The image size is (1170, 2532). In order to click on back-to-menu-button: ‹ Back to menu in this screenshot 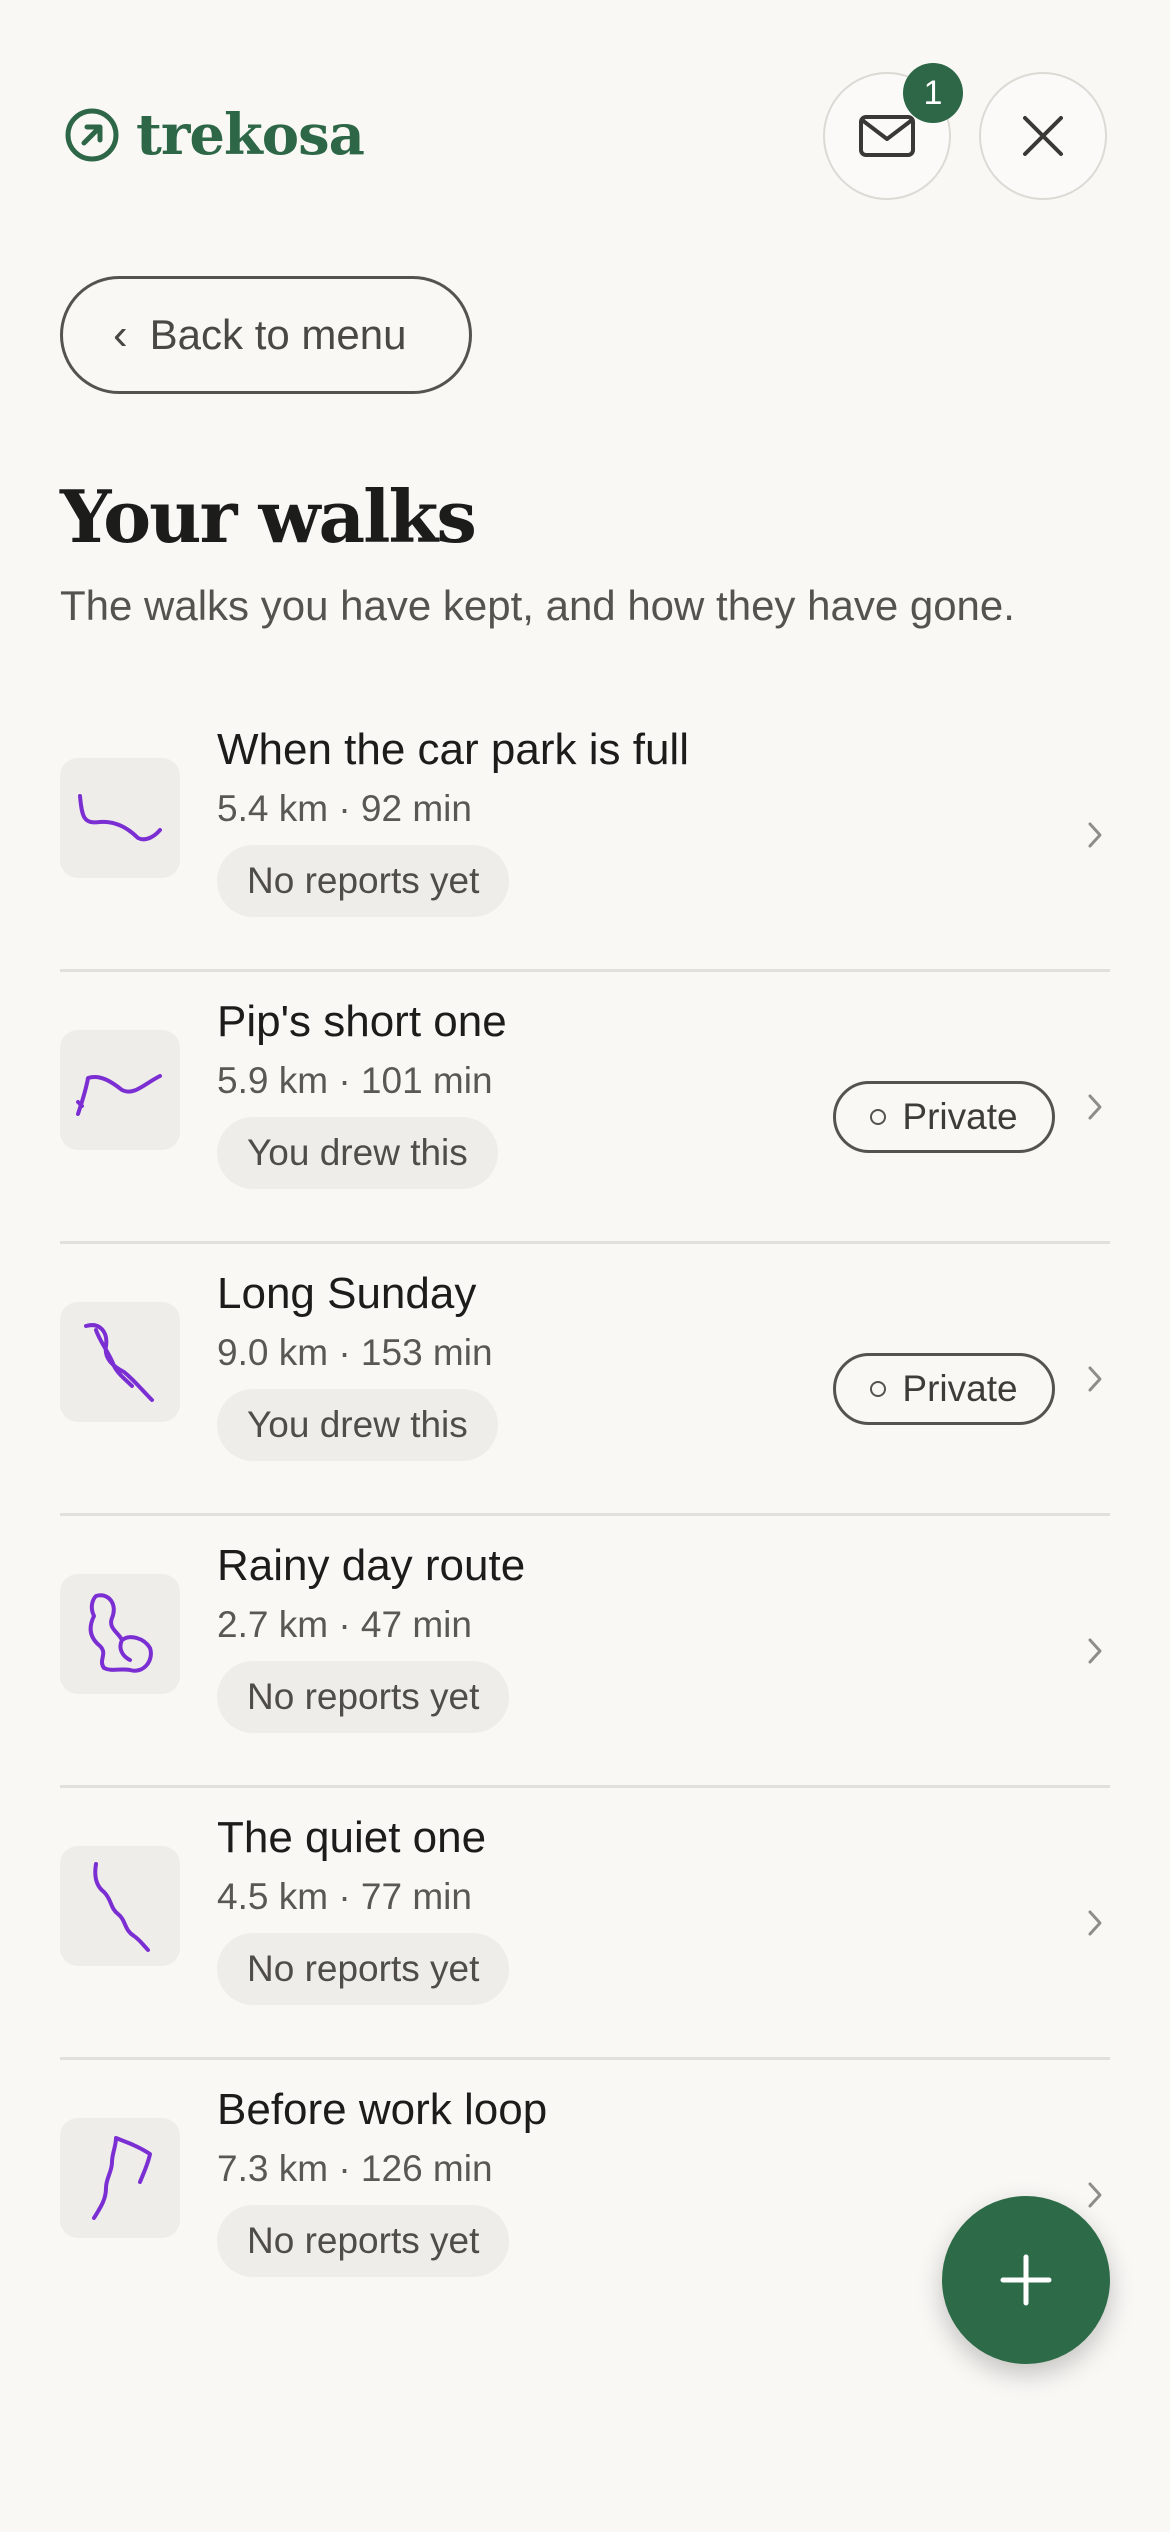, I will do `click(266, 335)`.